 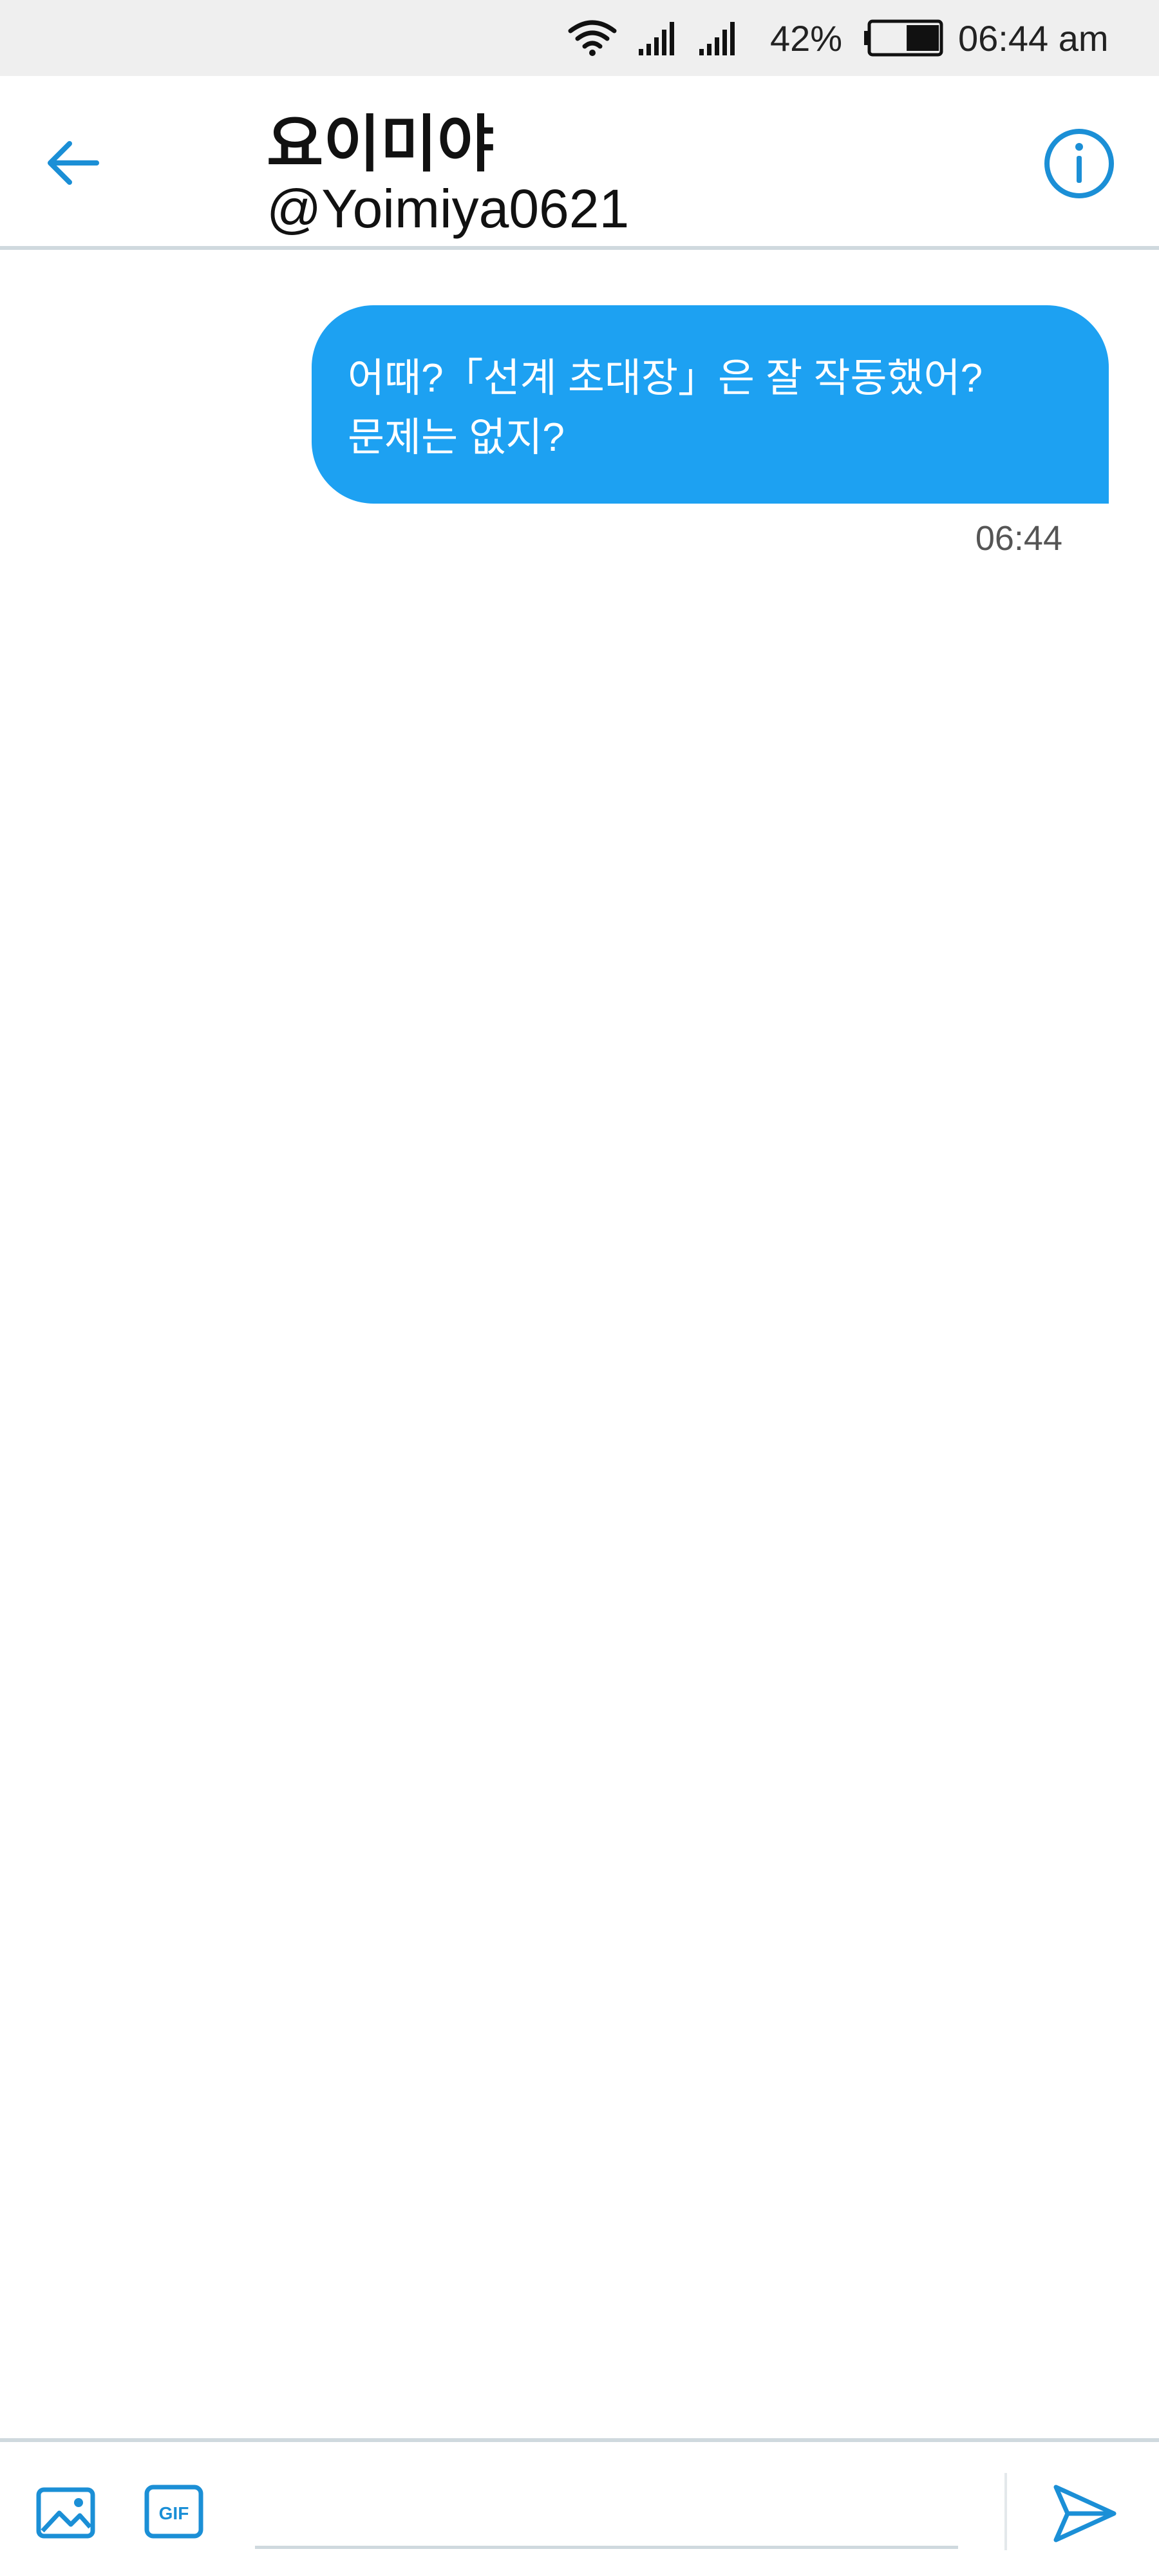 I want to click on image-icon, so click(x=65, y=2513).